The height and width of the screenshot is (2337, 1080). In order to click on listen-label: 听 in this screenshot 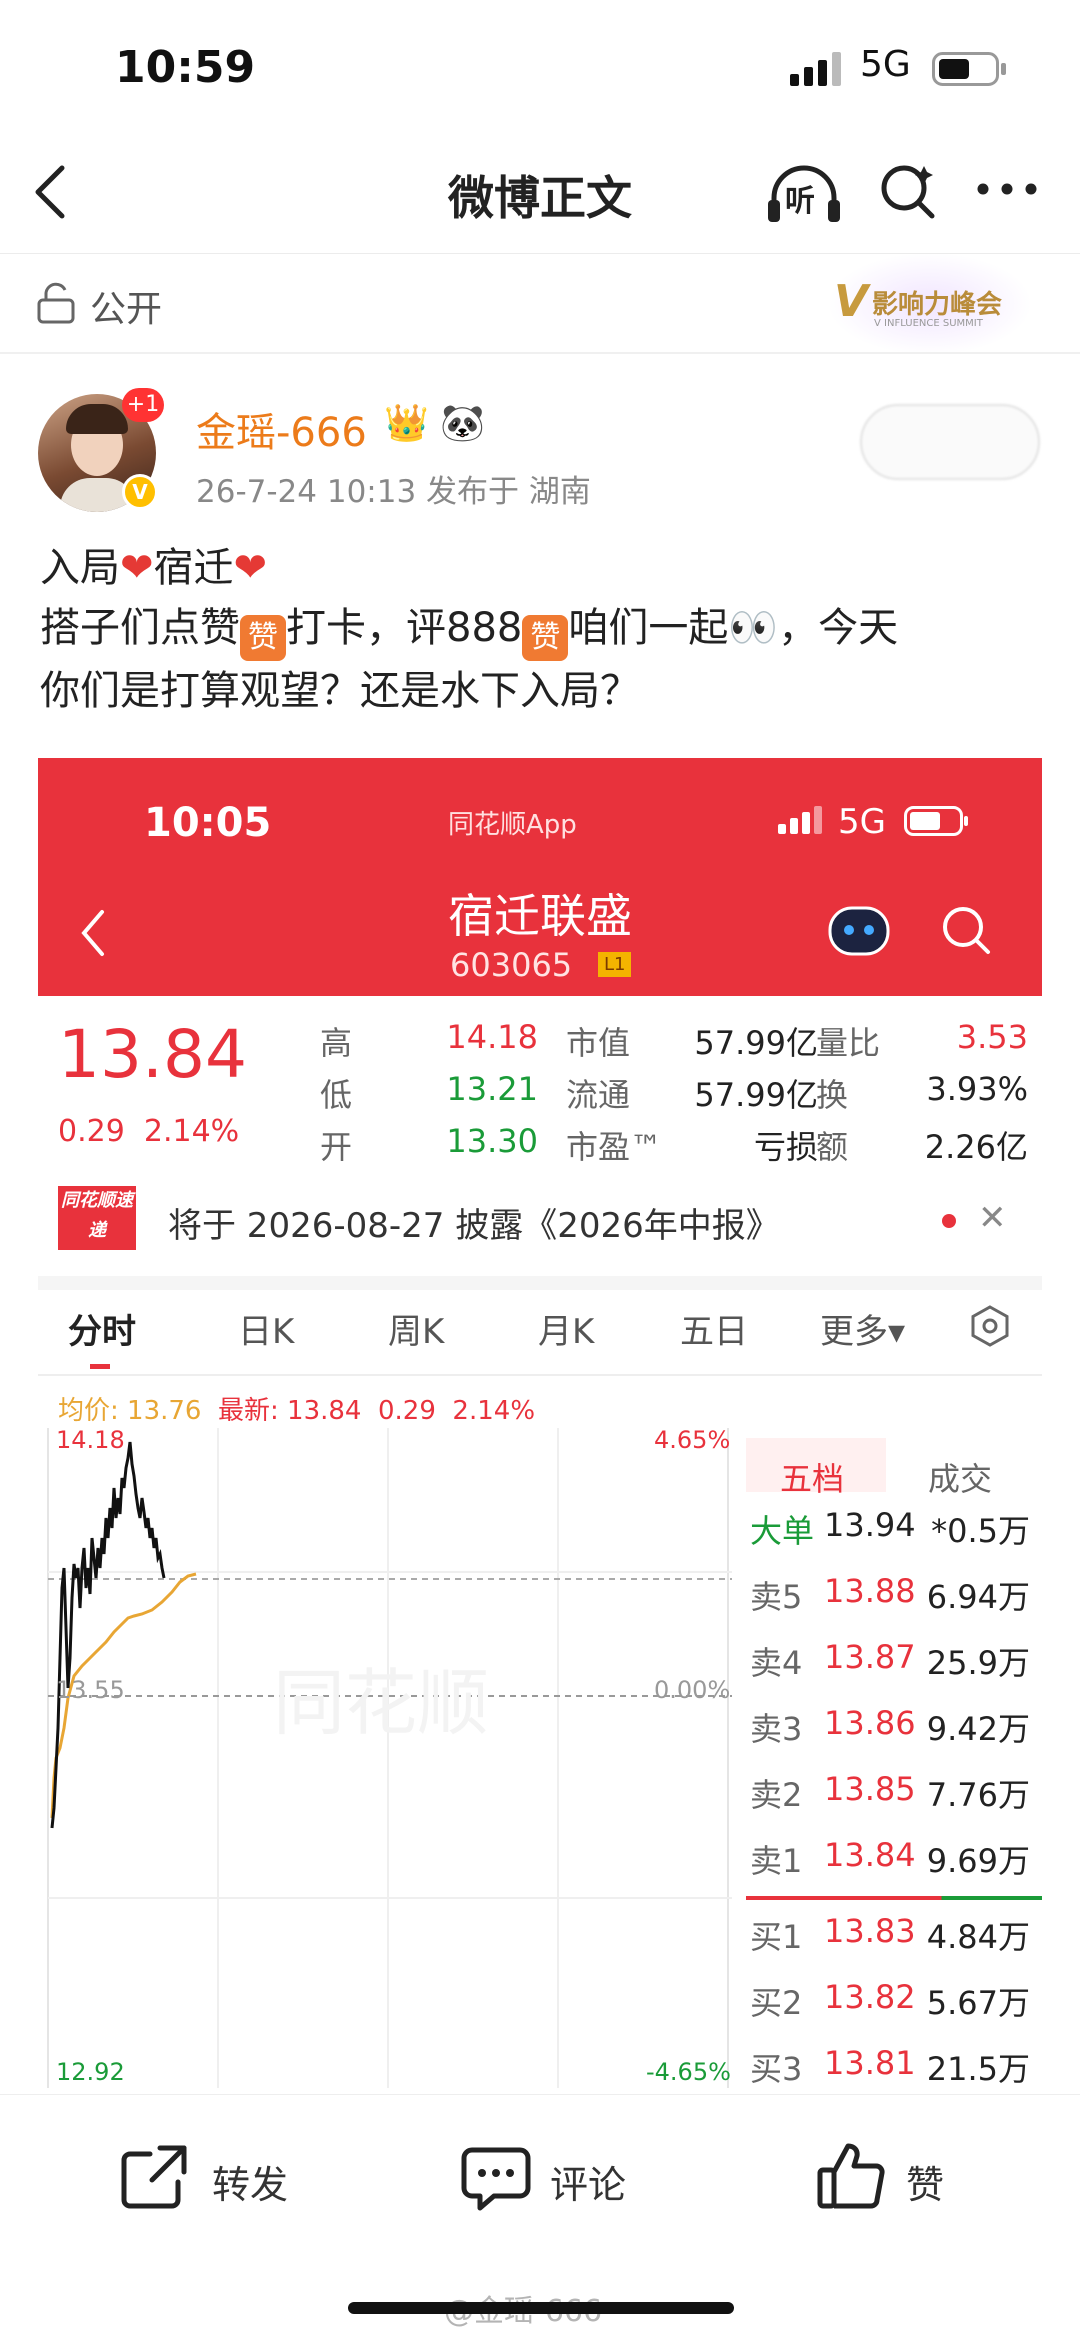, I will do `click(800, 201)`.